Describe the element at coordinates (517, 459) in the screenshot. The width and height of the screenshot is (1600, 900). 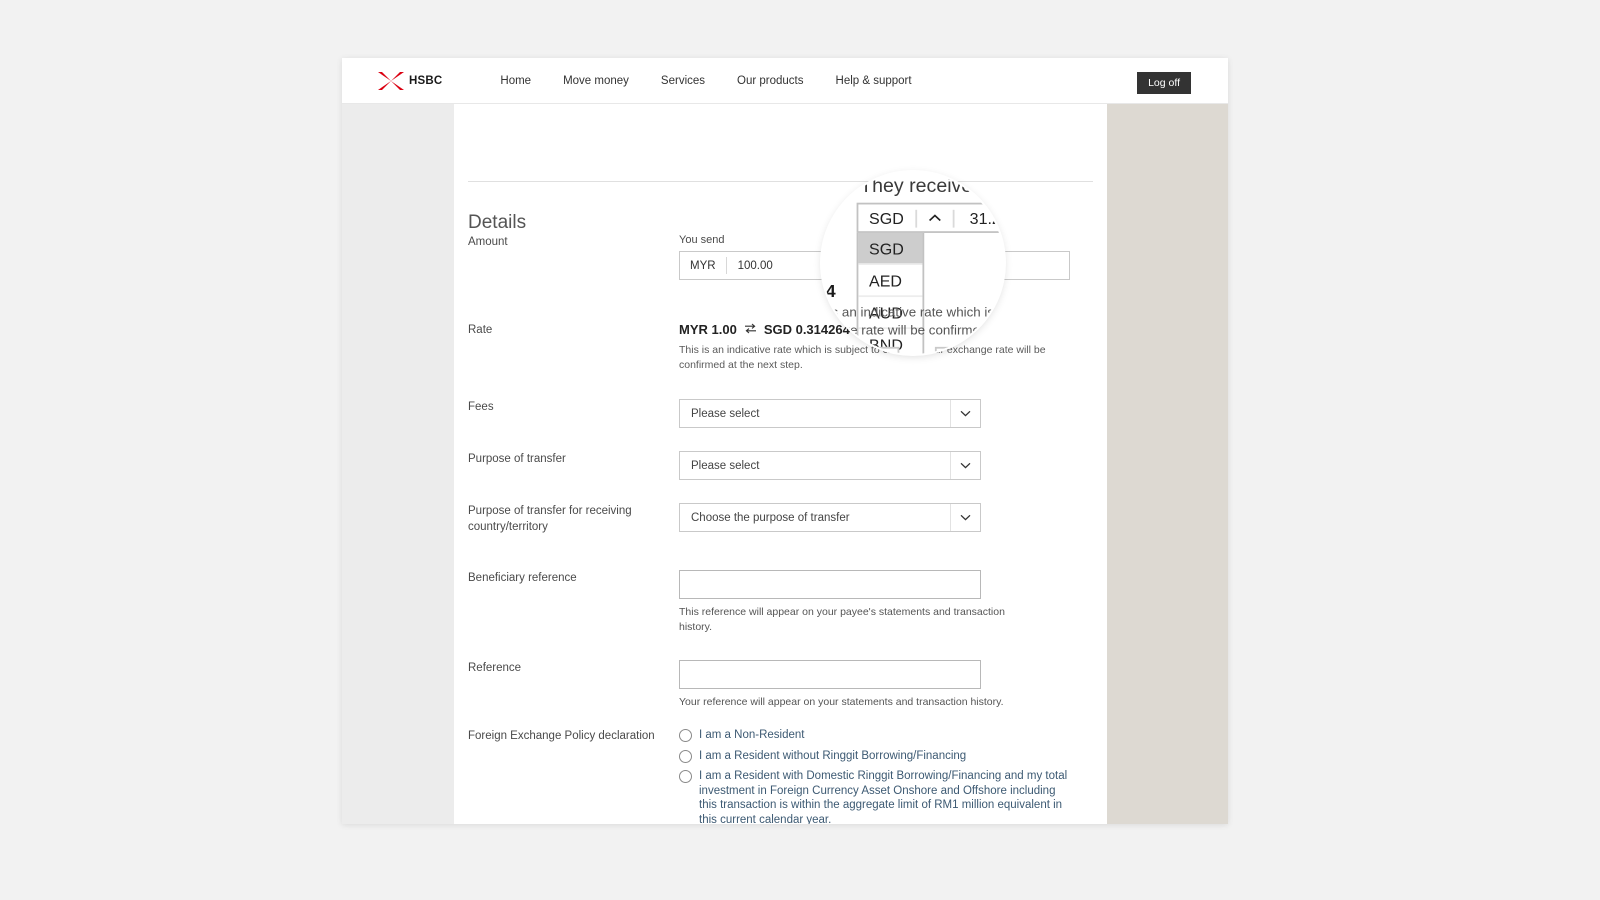
I see `label-purpose-of-transfer: Purpose of transfer` at that location.